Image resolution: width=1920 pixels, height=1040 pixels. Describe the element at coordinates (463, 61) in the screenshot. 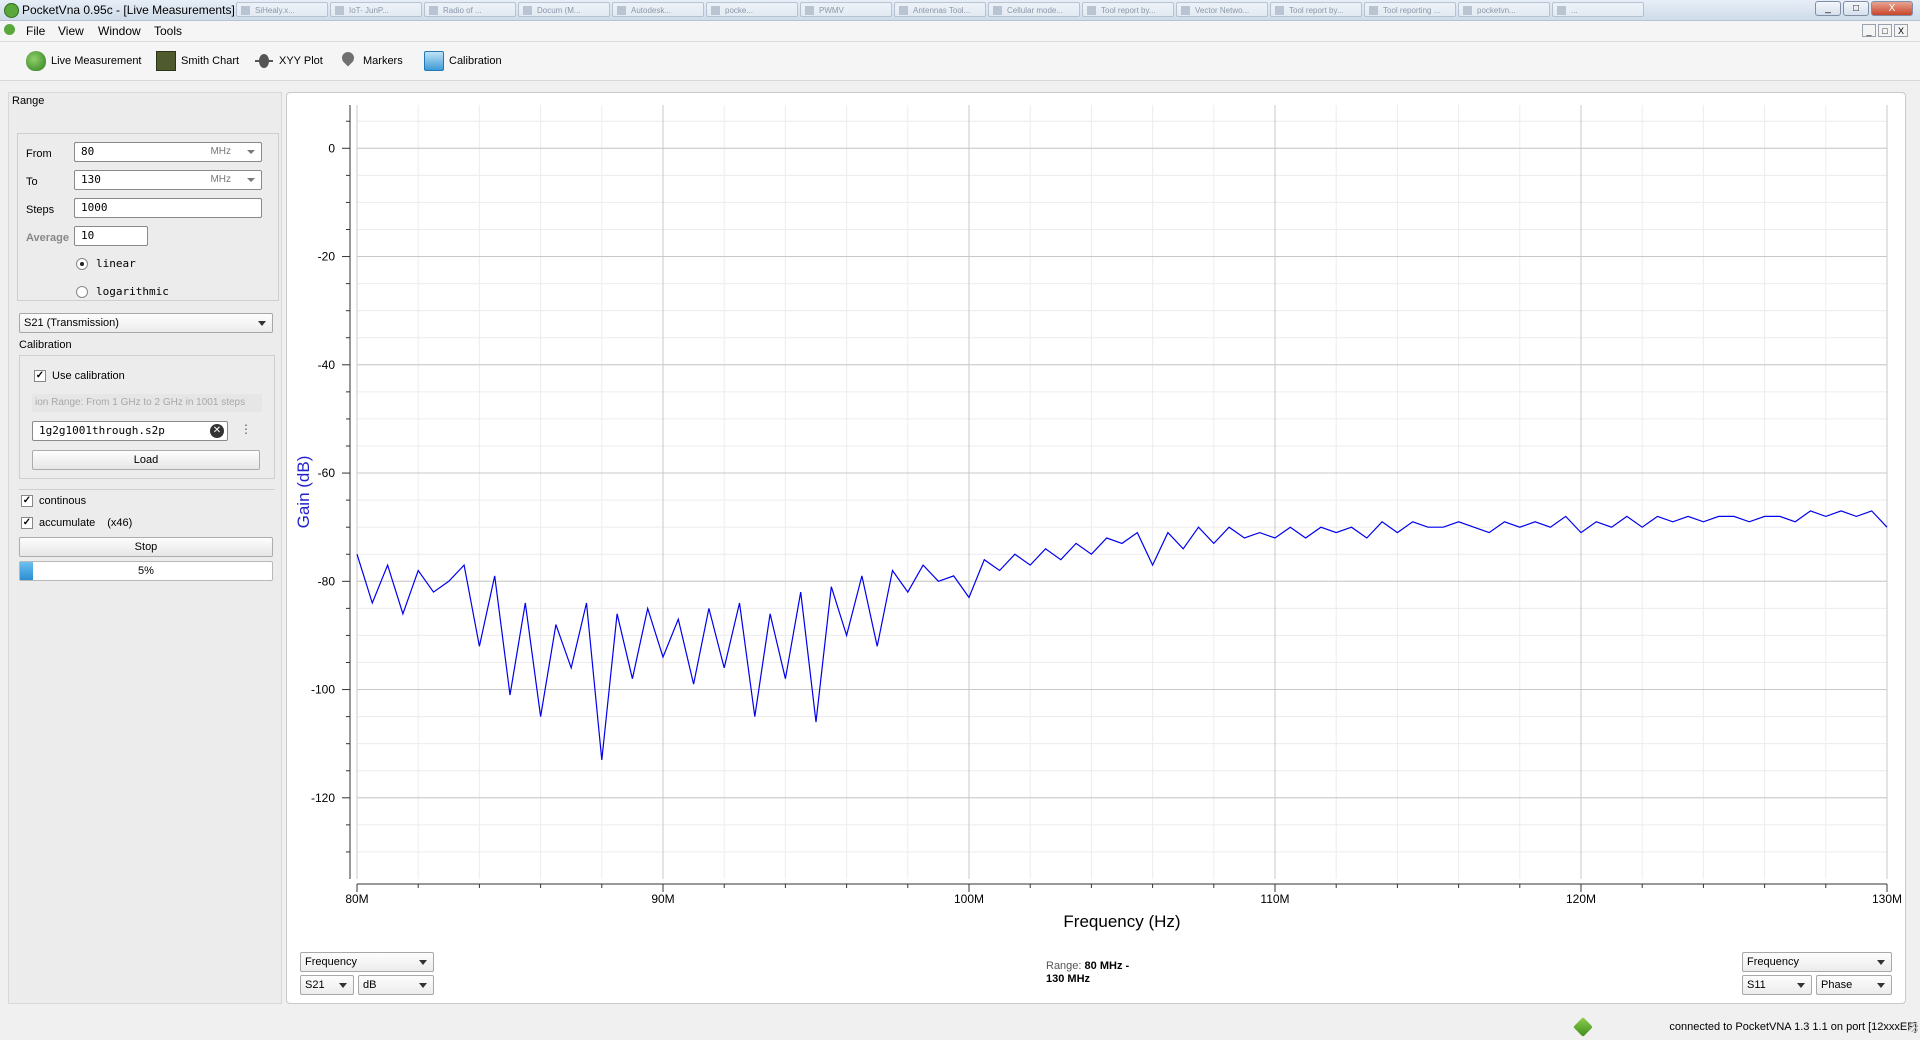

I see `calibration-button: Calibration` at that location.